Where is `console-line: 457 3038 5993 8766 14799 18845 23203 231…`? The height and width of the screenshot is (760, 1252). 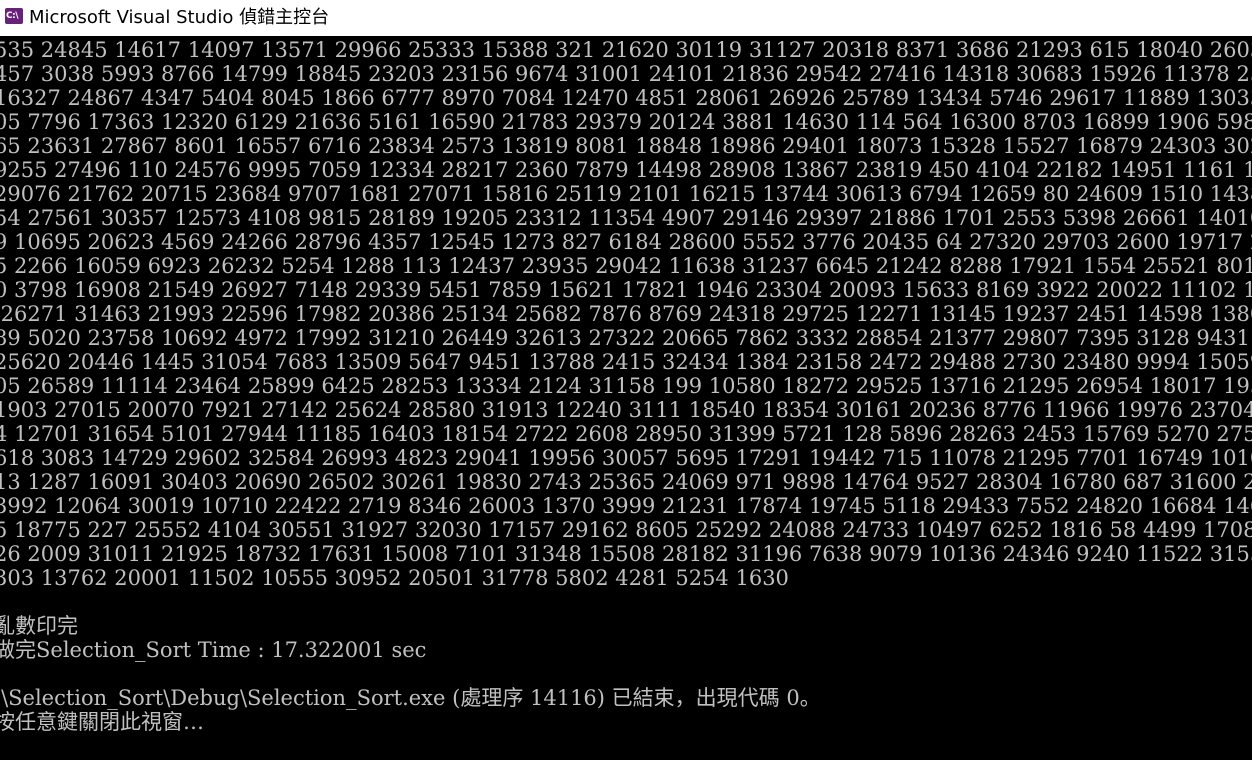 console-line: 457 3038 5993 8766 14799 18845 23203 231… is located at coordinates (626, 74).